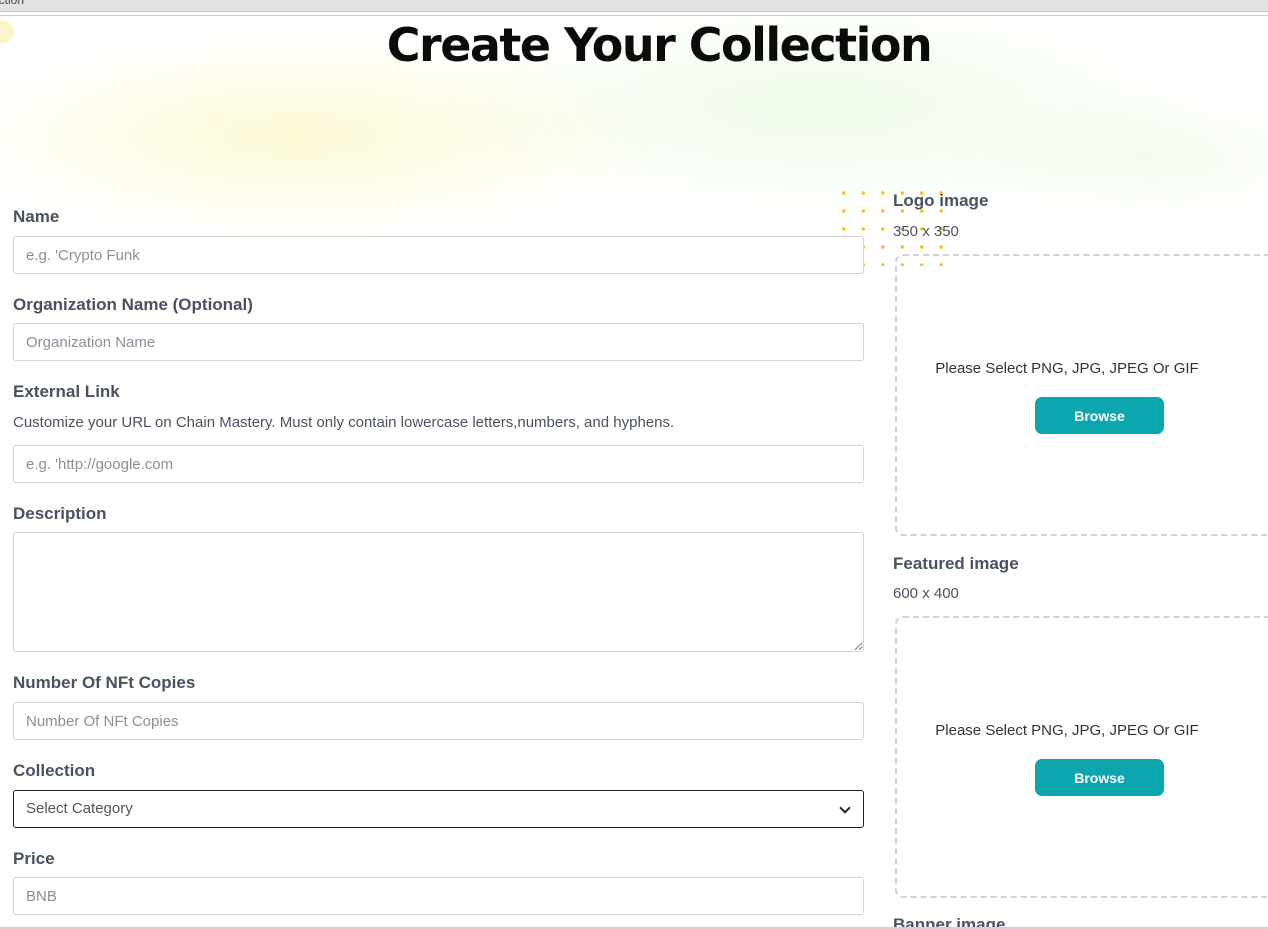 This screenshot has height=929, width=1268. Describe the element at coordinates (438, 255) in the screenshot. I see `name-input` at that location.